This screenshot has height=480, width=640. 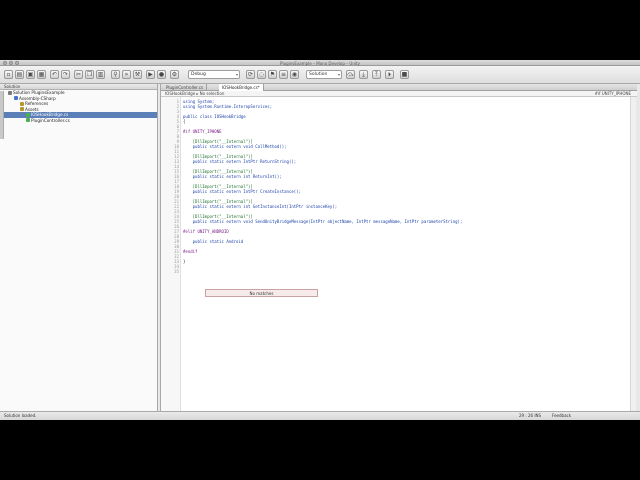 What do you see at coordinates (250, 74) in the screenshot?
I see `refresh-icon: ⟳` at bounding box center [250, 74].